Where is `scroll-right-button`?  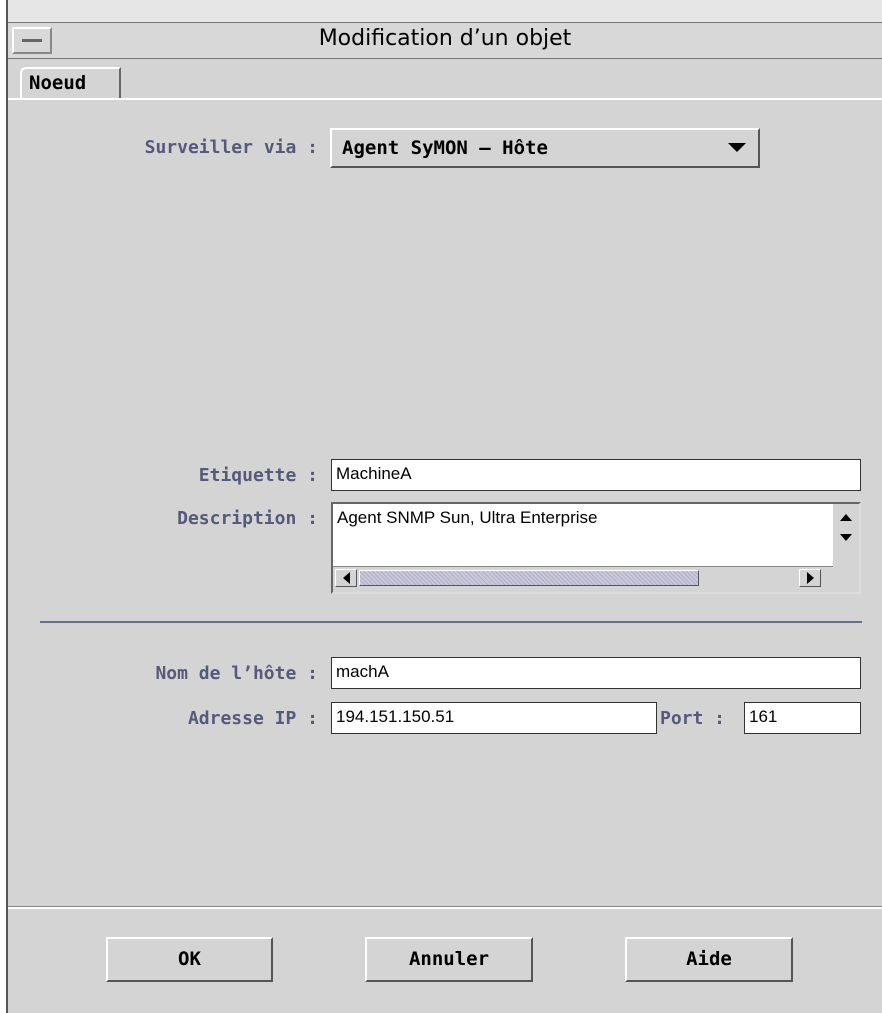 scroll-right-button is located at coordinates (810, 578).